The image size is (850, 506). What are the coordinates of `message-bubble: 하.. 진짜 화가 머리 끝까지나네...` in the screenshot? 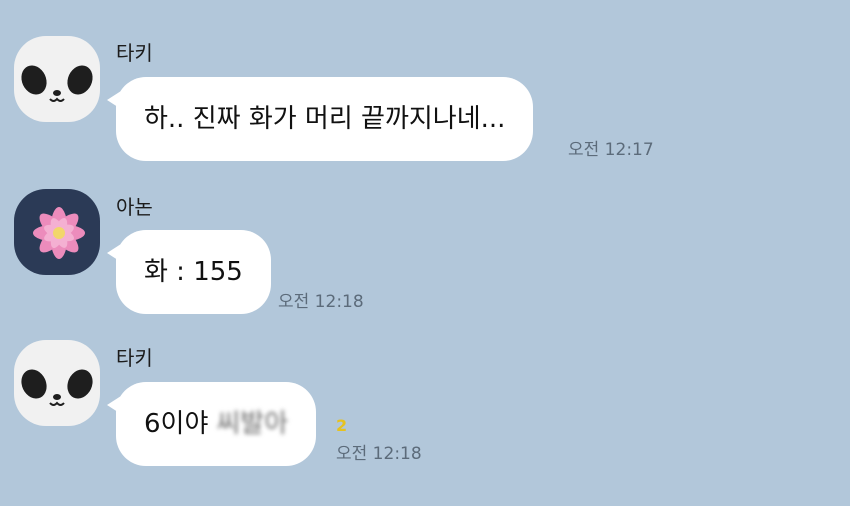 It's located at (320, 119).